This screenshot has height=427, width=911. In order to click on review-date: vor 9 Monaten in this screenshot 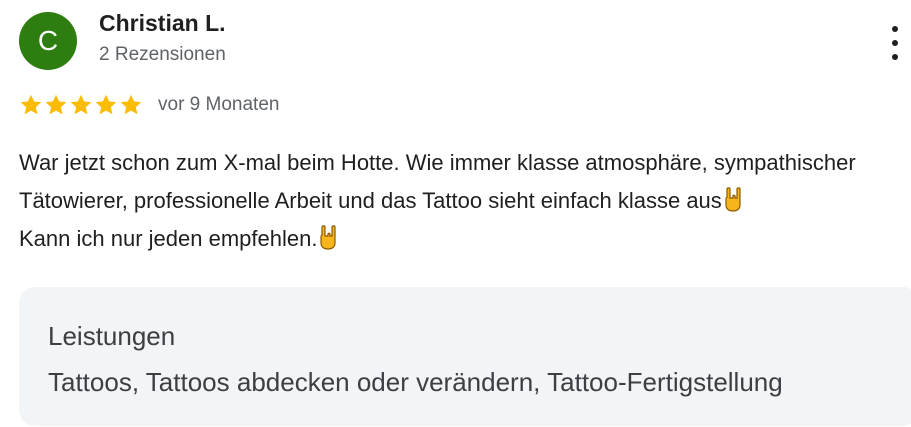, I will do `click(219, 104)`.